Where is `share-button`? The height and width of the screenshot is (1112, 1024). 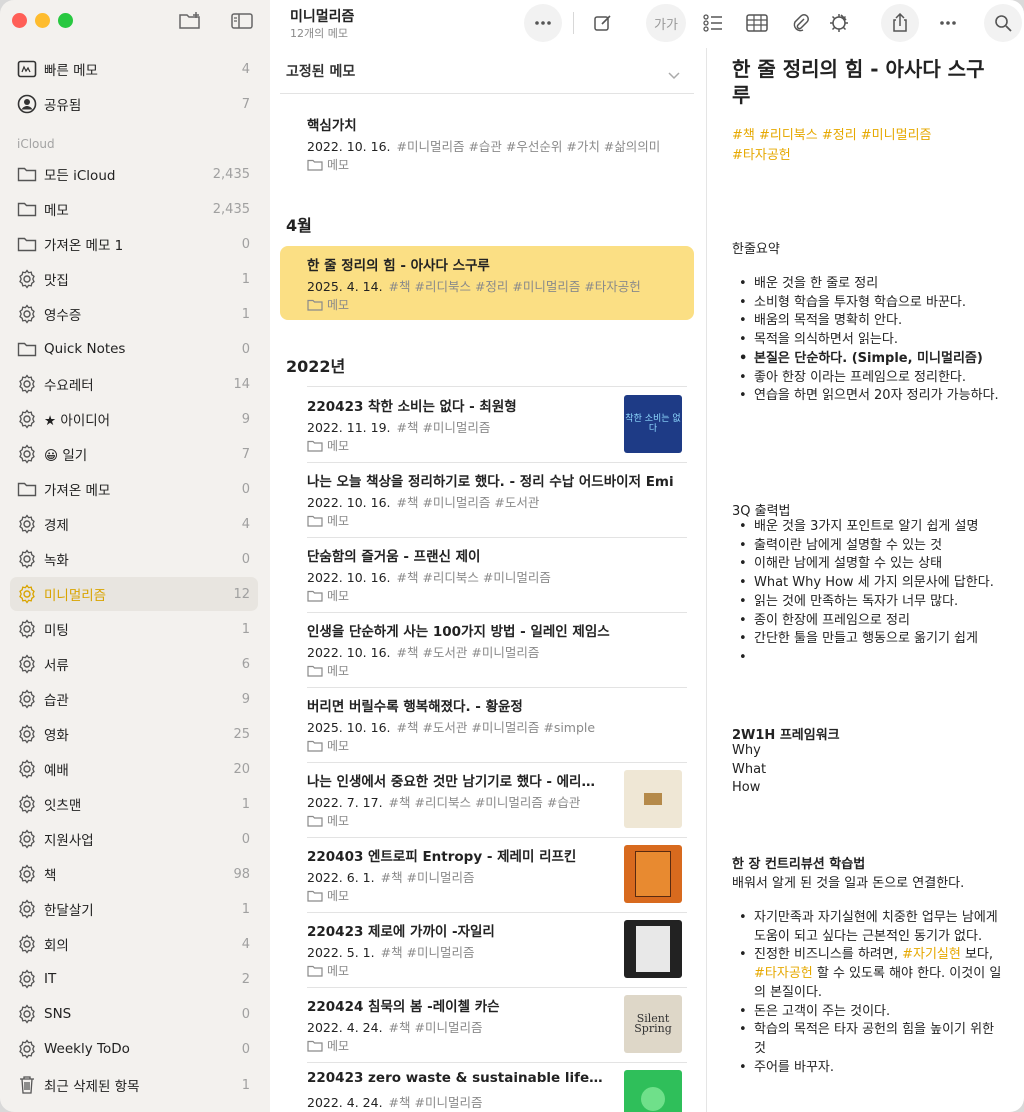 share-button is located at coordinates (900, 23).